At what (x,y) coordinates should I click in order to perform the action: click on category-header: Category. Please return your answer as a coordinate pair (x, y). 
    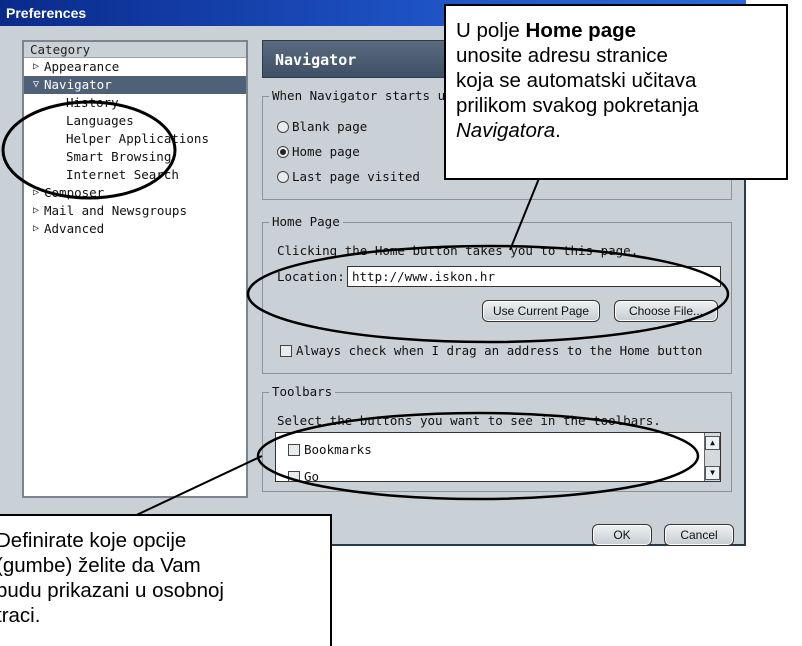
    Looking at the image, I should click on (135, 50).